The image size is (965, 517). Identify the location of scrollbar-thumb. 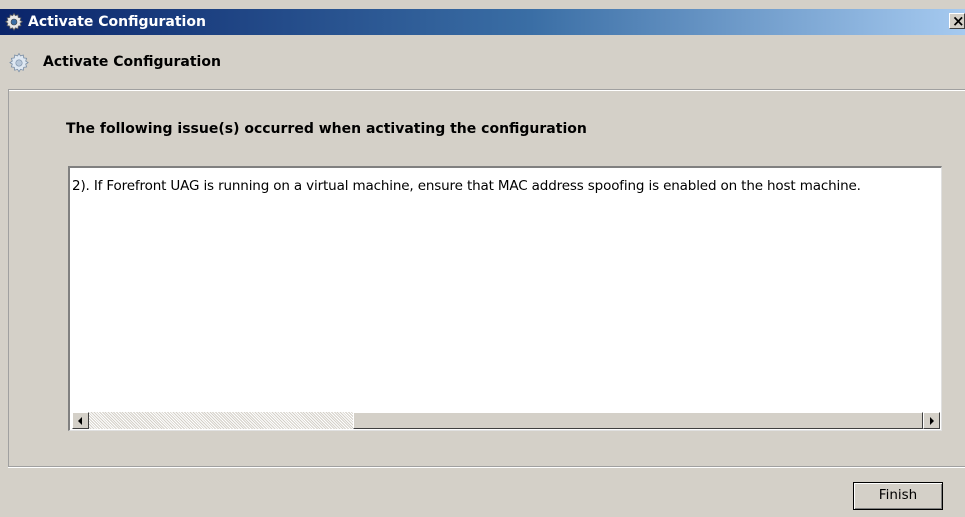
(638, 420).